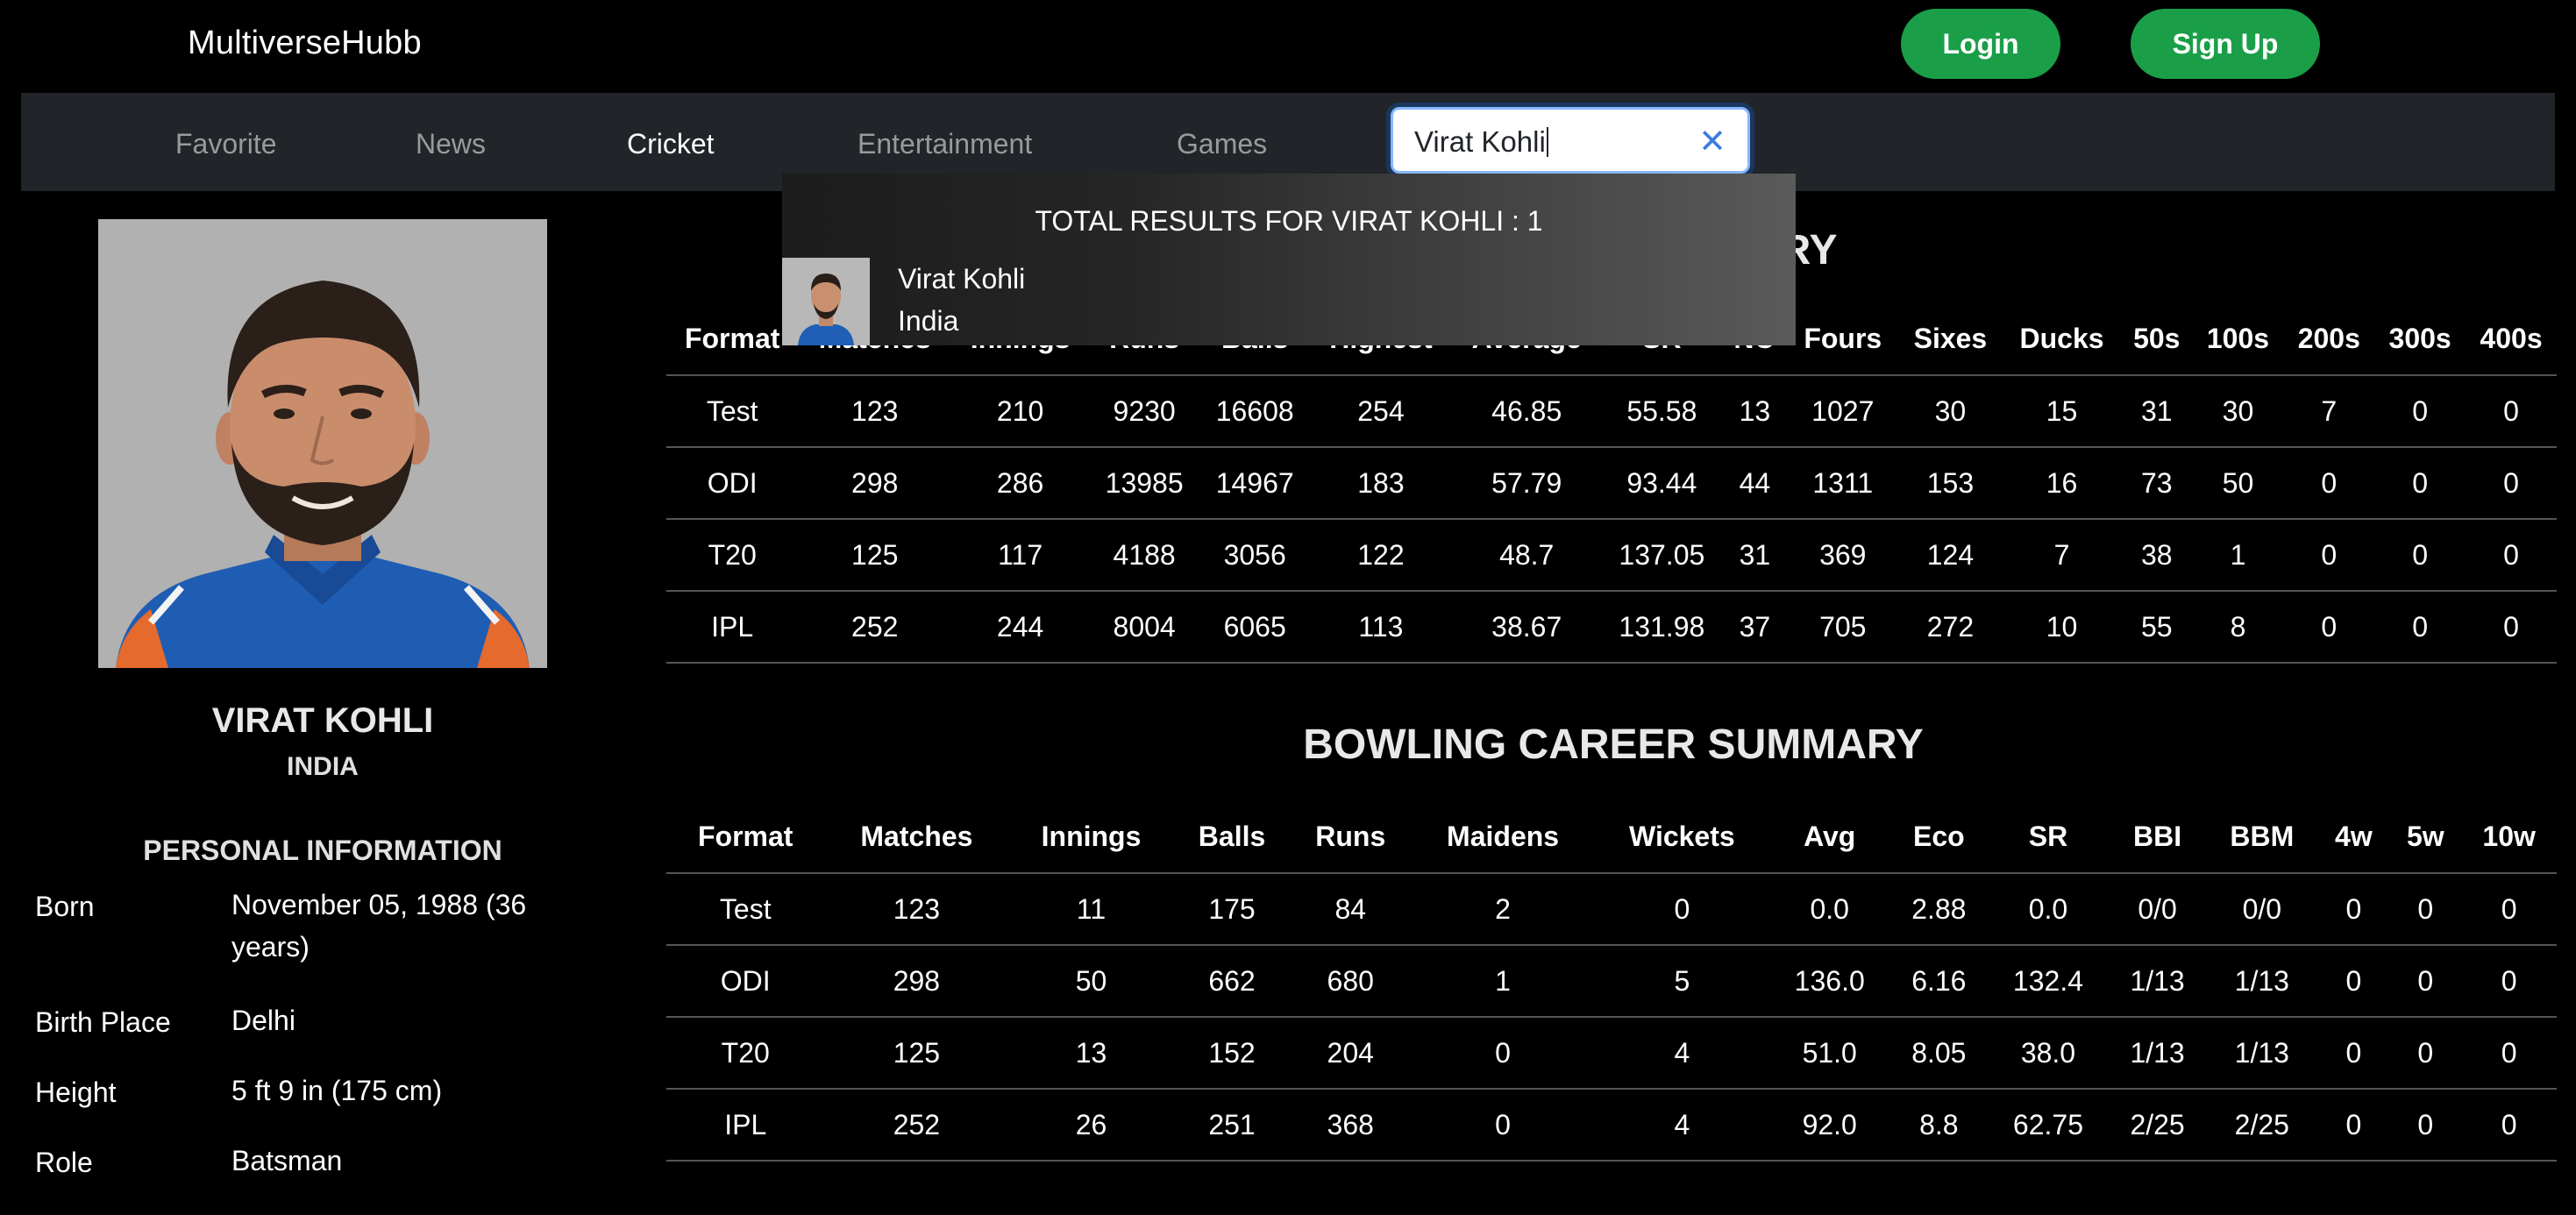 The image size is (2576, 1215). I want to click on bowling-summary-title: BOWLING CAREER SUMMARY, so click(1613, 745).